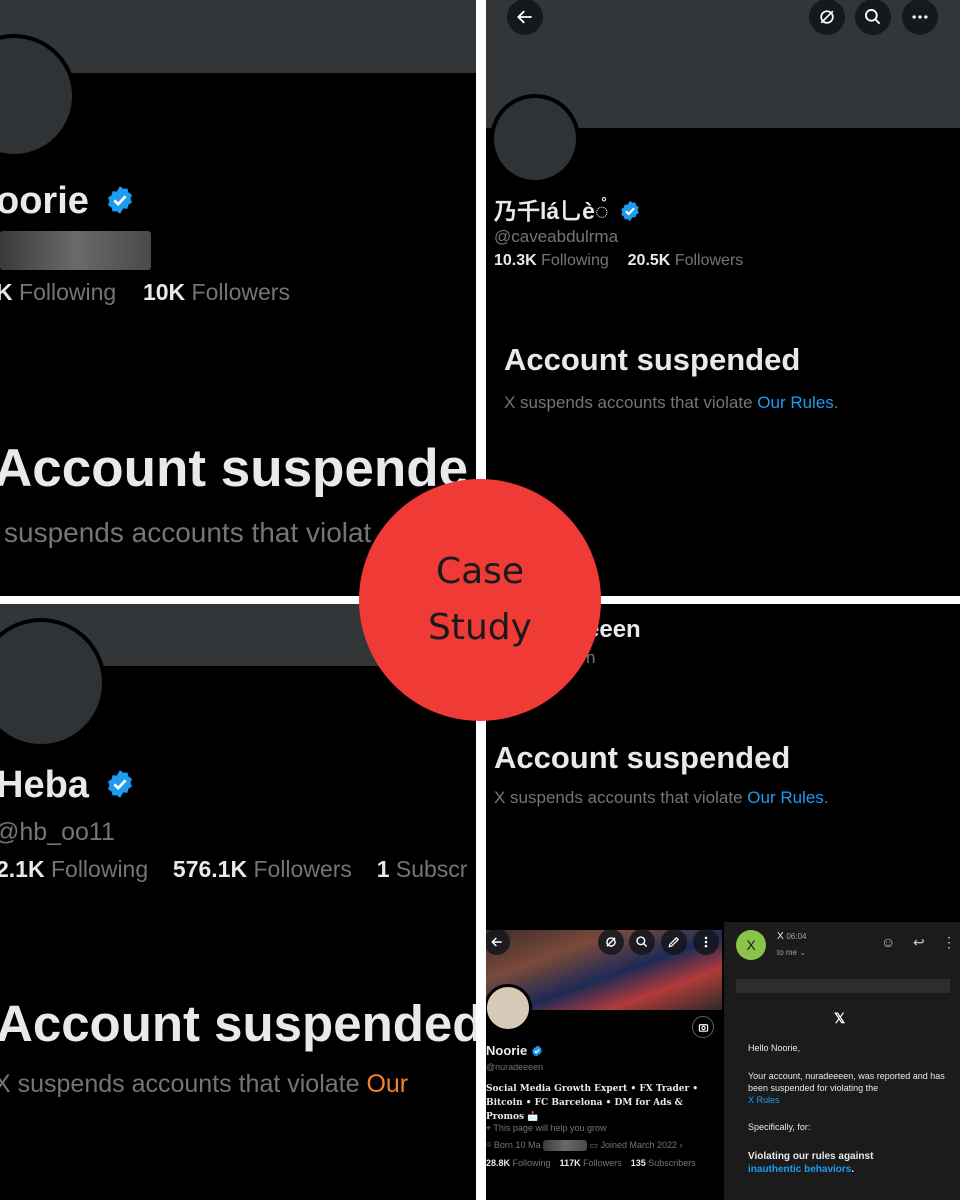  I want to click on back-button, so click(525, 17).